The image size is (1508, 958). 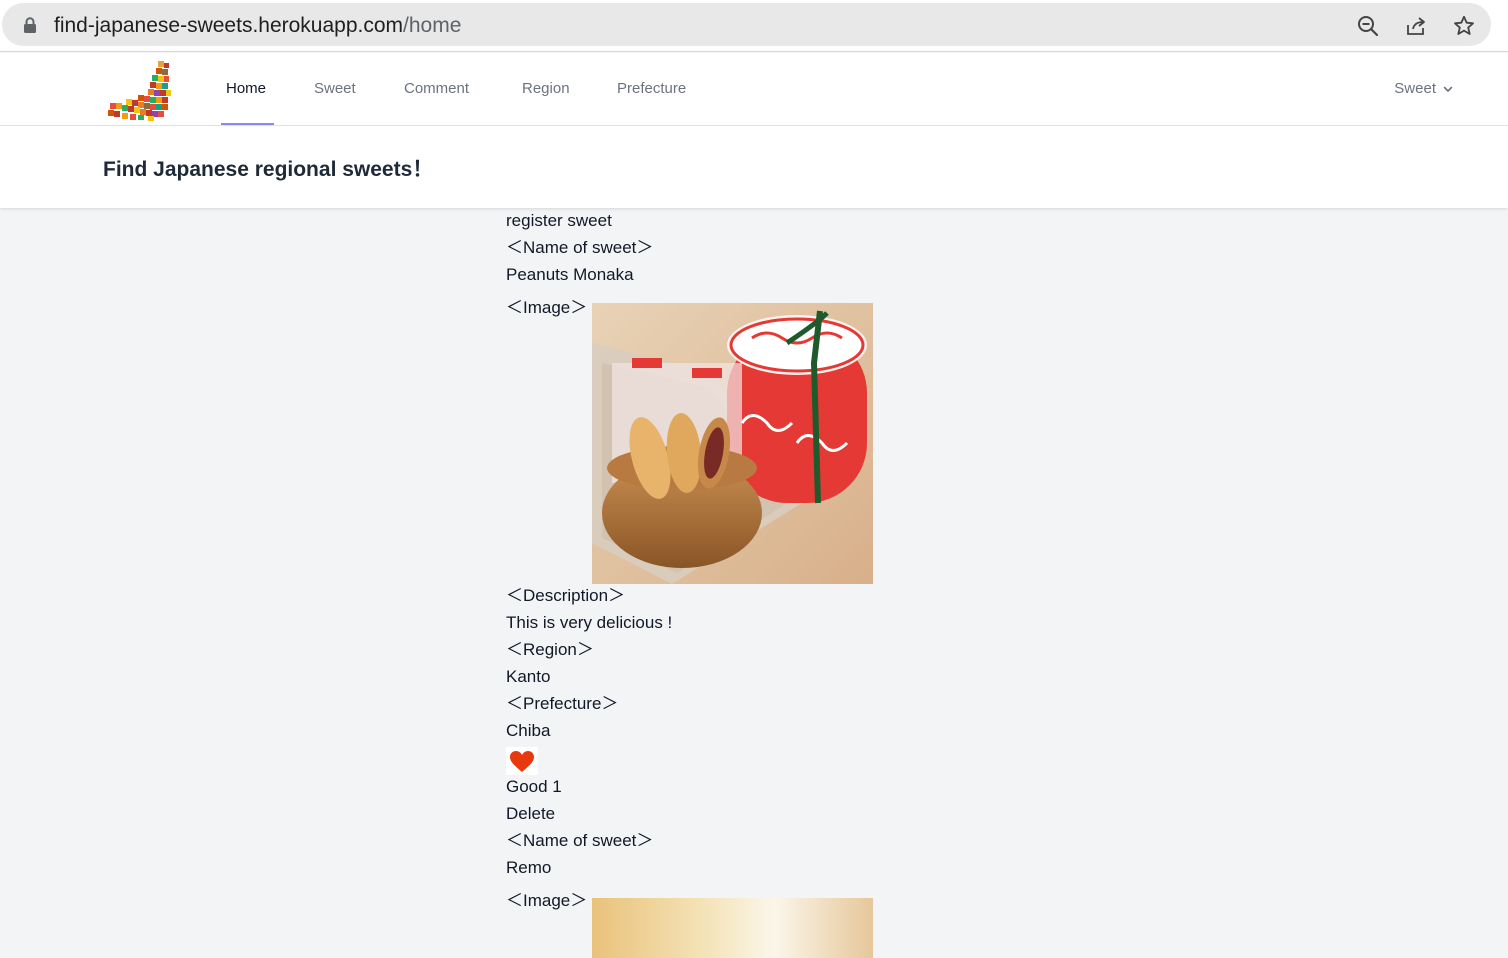 What do you see at coordinates (528, 676) in the screenshot?
I see `sweet-region: Kanto` at bounding box center [528, 676].